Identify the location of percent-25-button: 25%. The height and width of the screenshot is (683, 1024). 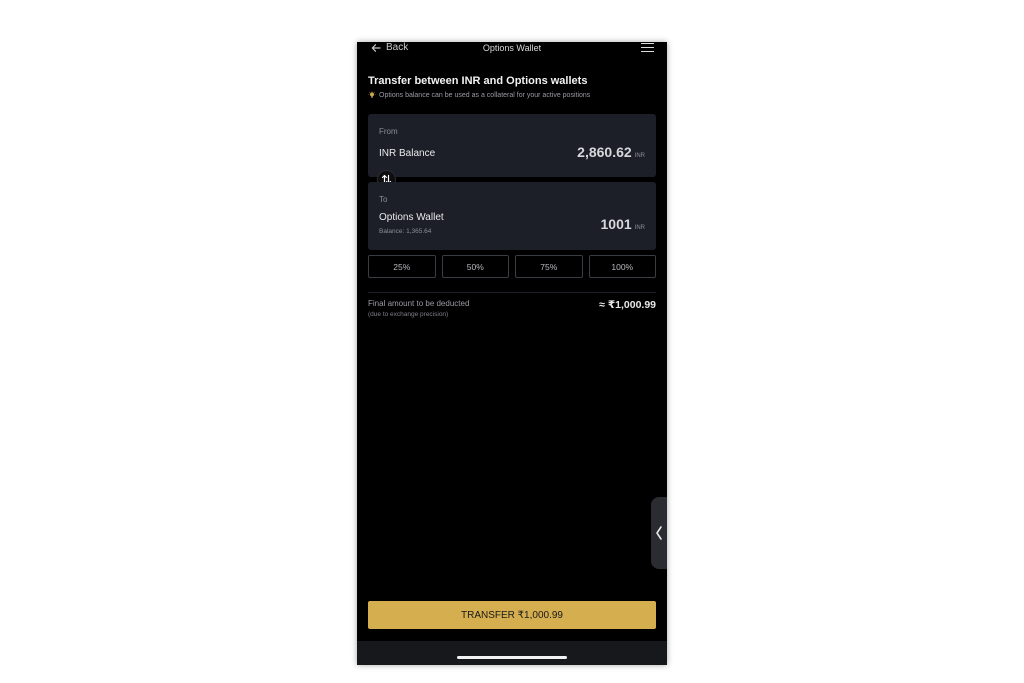
(402, 266).